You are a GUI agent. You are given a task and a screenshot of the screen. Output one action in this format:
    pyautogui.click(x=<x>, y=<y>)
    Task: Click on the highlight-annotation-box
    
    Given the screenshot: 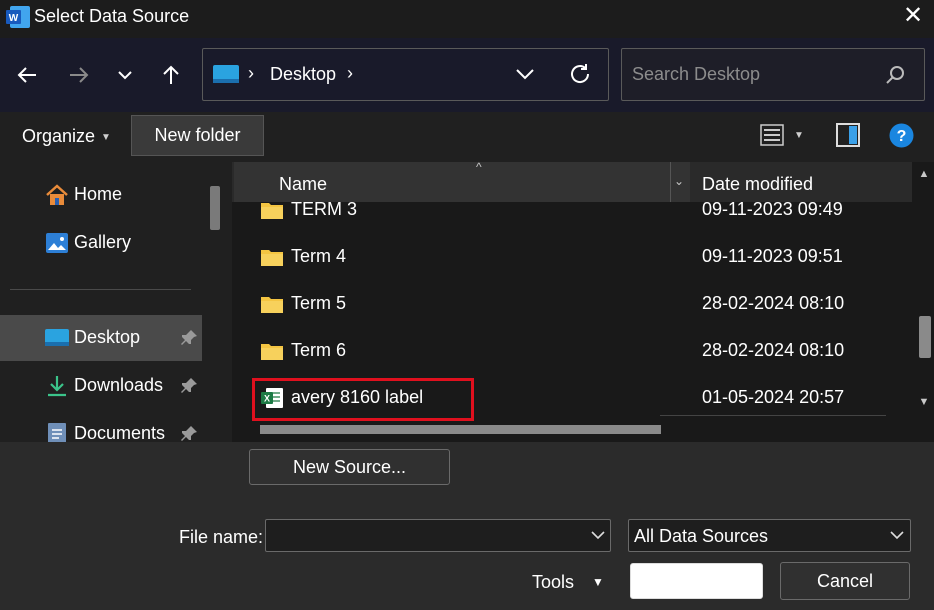 What is the action you would take?
    pyautogui.click(x=363, y=399)
    